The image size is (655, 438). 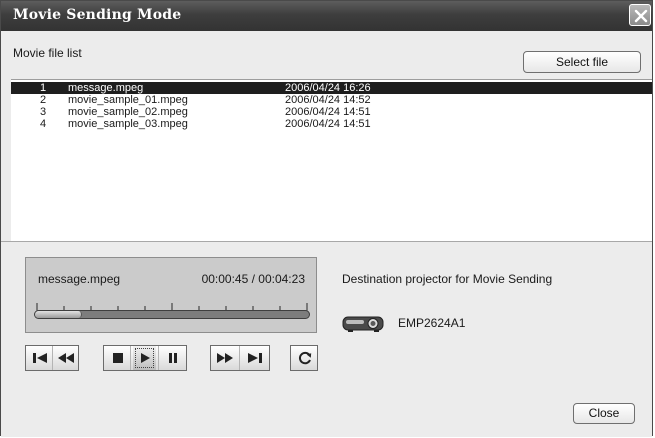 What do you see at coordinates (43, 100) in the screenshot?
I see `file-number: 2` at bounding box center [43, 100].